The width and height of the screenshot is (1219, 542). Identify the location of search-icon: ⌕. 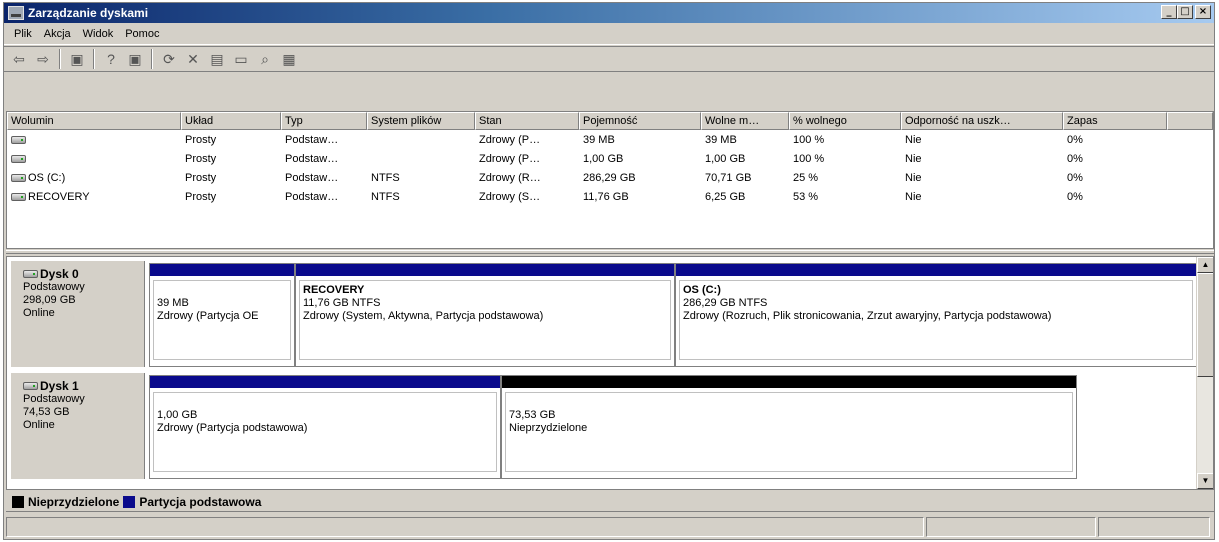
(265, 59).